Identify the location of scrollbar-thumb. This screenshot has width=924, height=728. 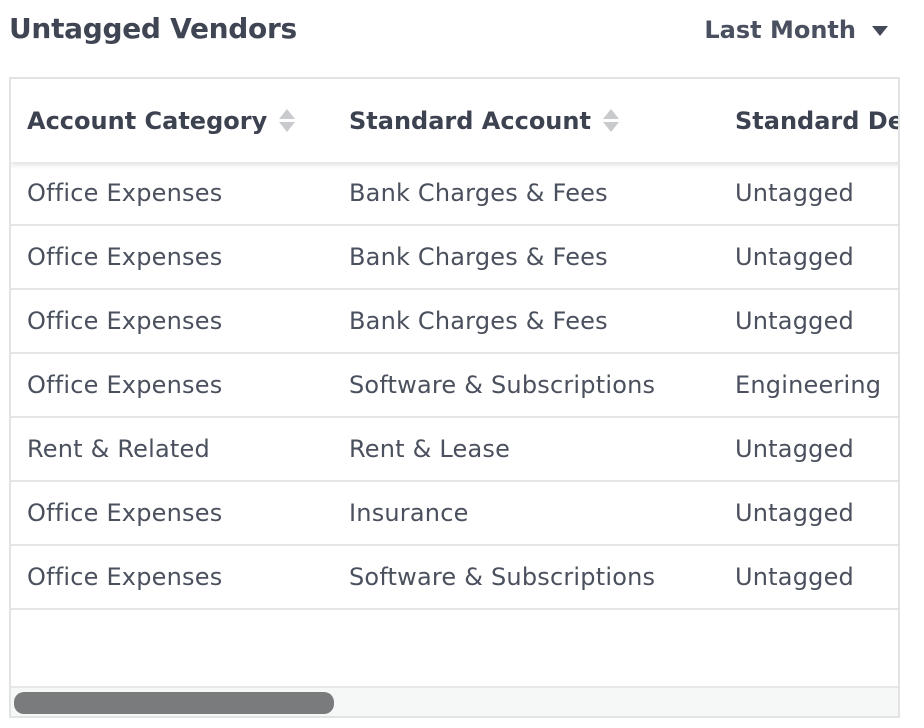
(174, 703).